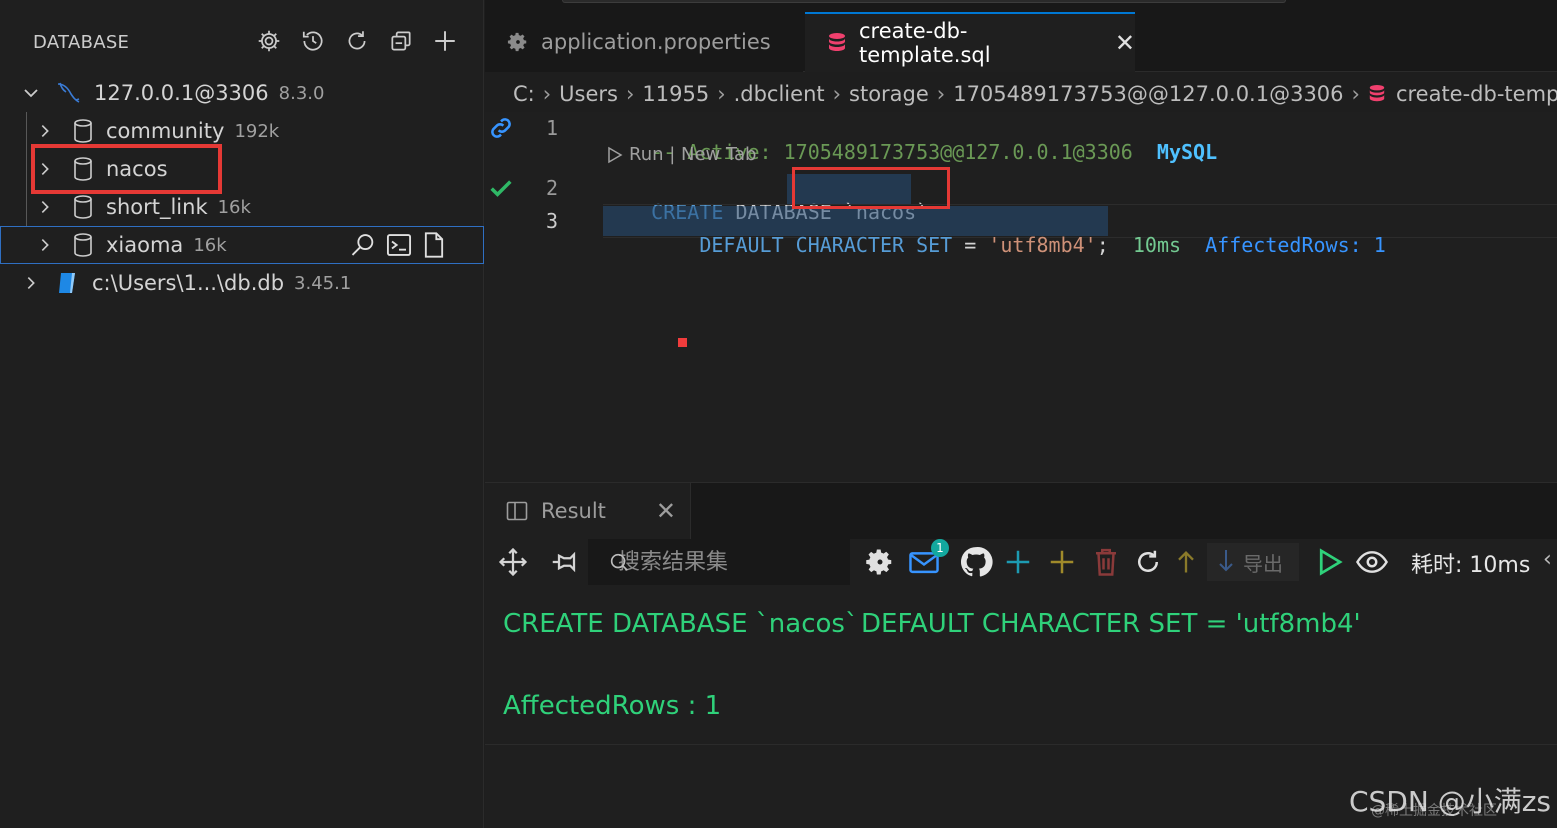 This screenshot has width=1557, height=828. Describe the element at coordinates (517, 511) in the screenshot. I see `panel-icon` at that location.